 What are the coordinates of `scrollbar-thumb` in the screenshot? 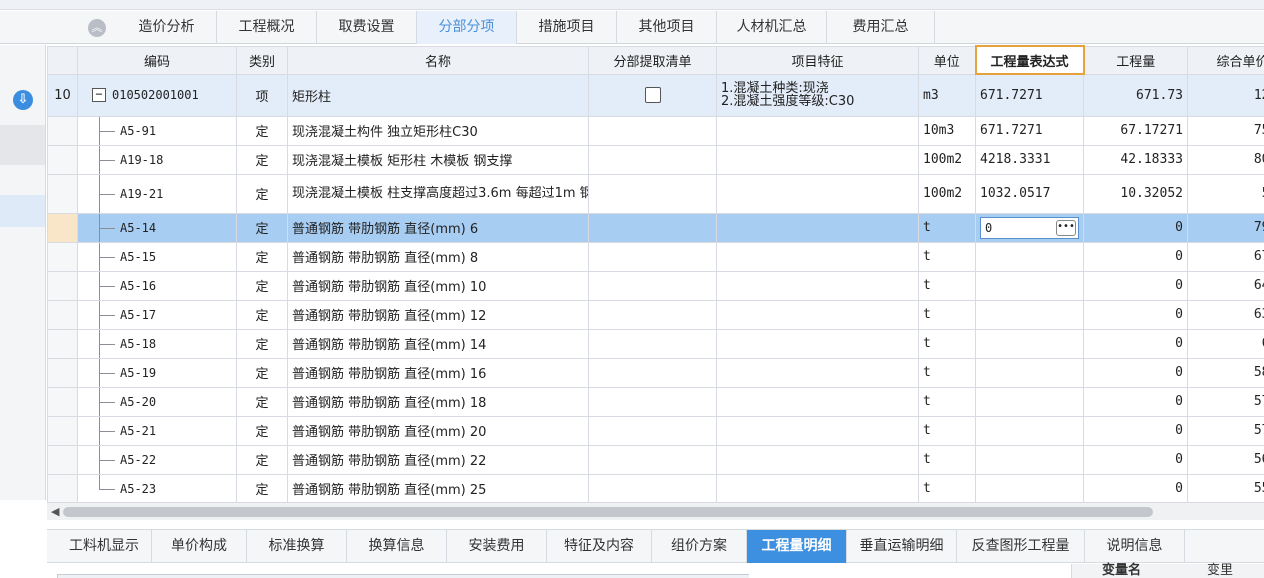 It's located at (608, 512).